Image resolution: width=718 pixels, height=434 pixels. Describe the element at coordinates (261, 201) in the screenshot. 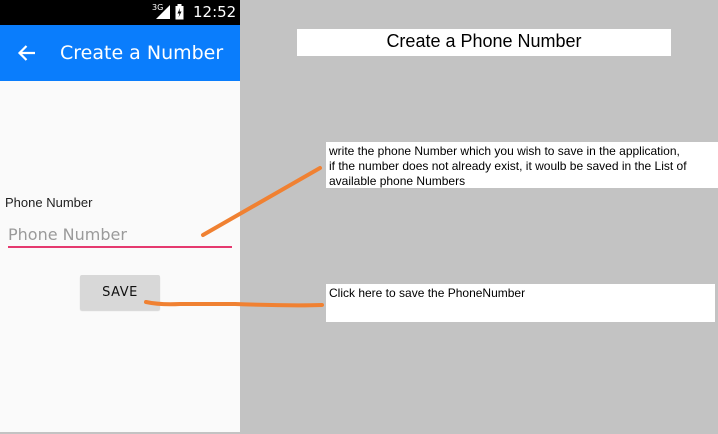

I see `input-connector-line` at that location.